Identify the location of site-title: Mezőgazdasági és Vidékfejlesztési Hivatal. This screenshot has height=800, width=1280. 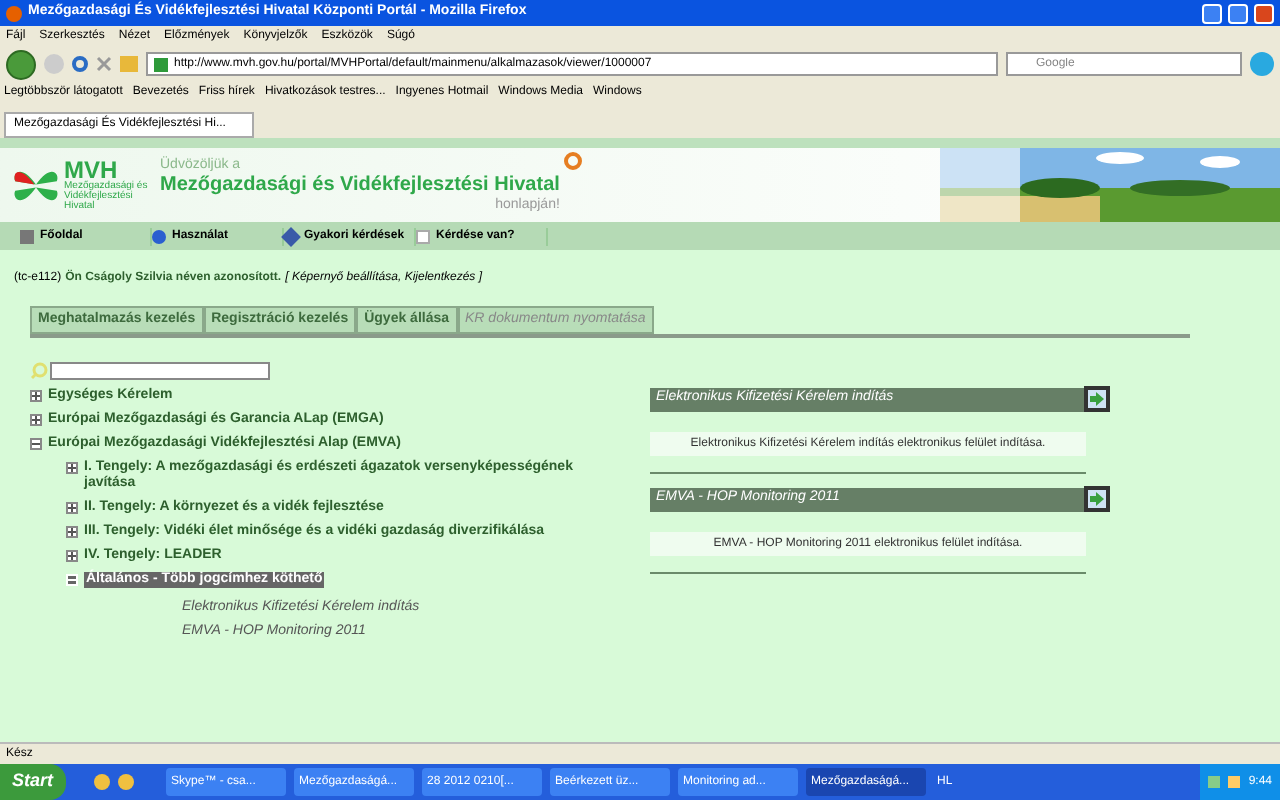
(360, 185).